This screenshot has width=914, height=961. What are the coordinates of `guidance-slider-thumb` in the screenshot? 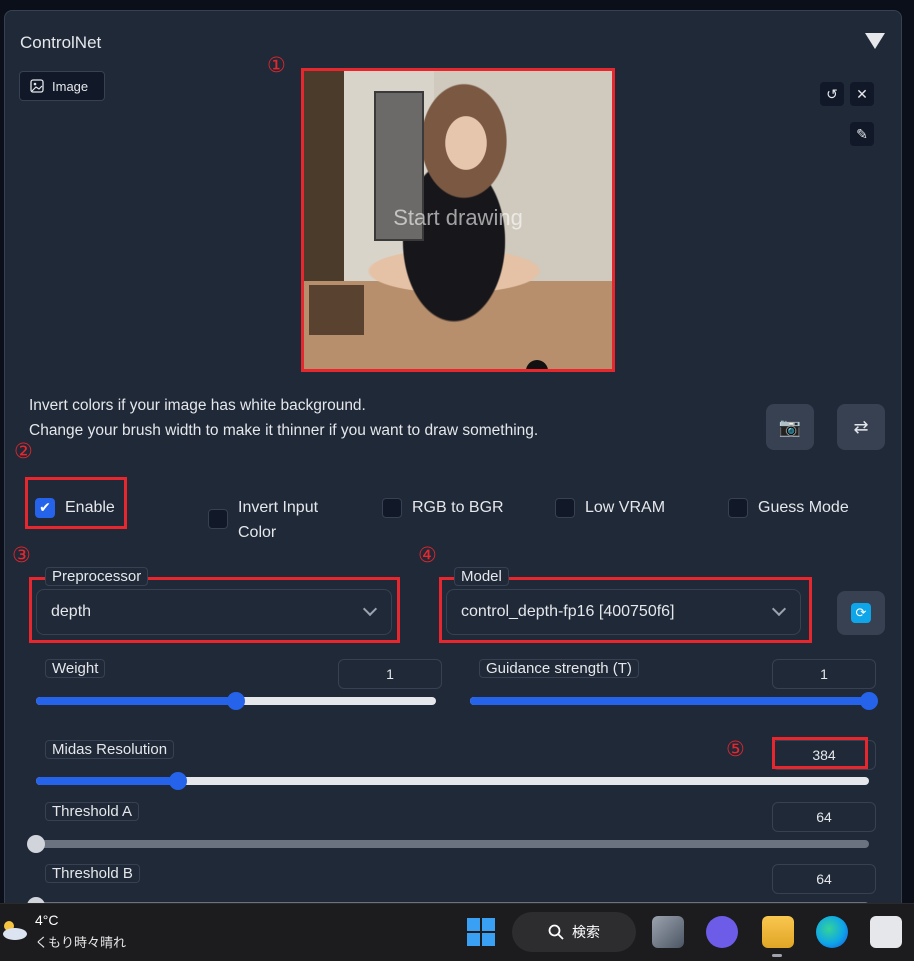 It's located at (869, 701).